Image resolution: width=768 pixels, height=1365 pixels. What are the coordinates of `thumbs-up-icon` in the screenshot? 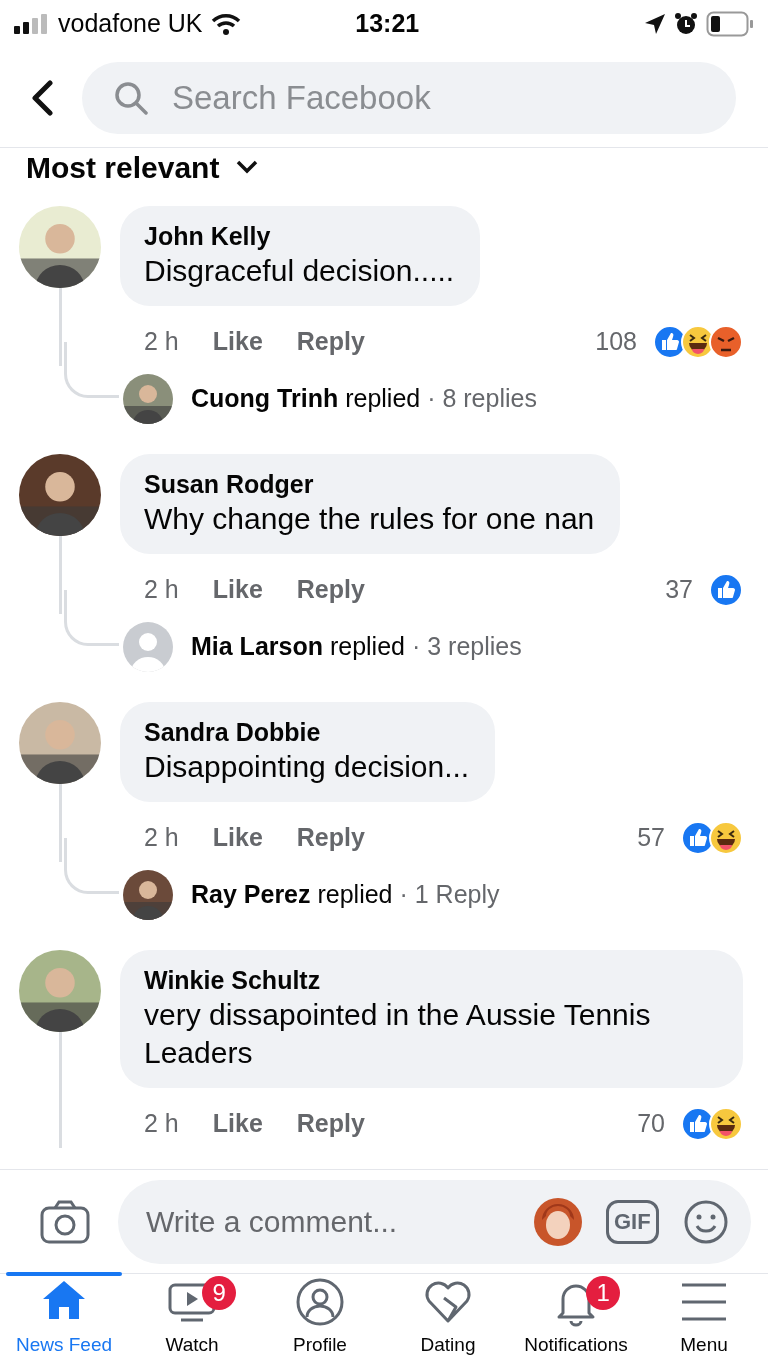 It's located at (726, 590).